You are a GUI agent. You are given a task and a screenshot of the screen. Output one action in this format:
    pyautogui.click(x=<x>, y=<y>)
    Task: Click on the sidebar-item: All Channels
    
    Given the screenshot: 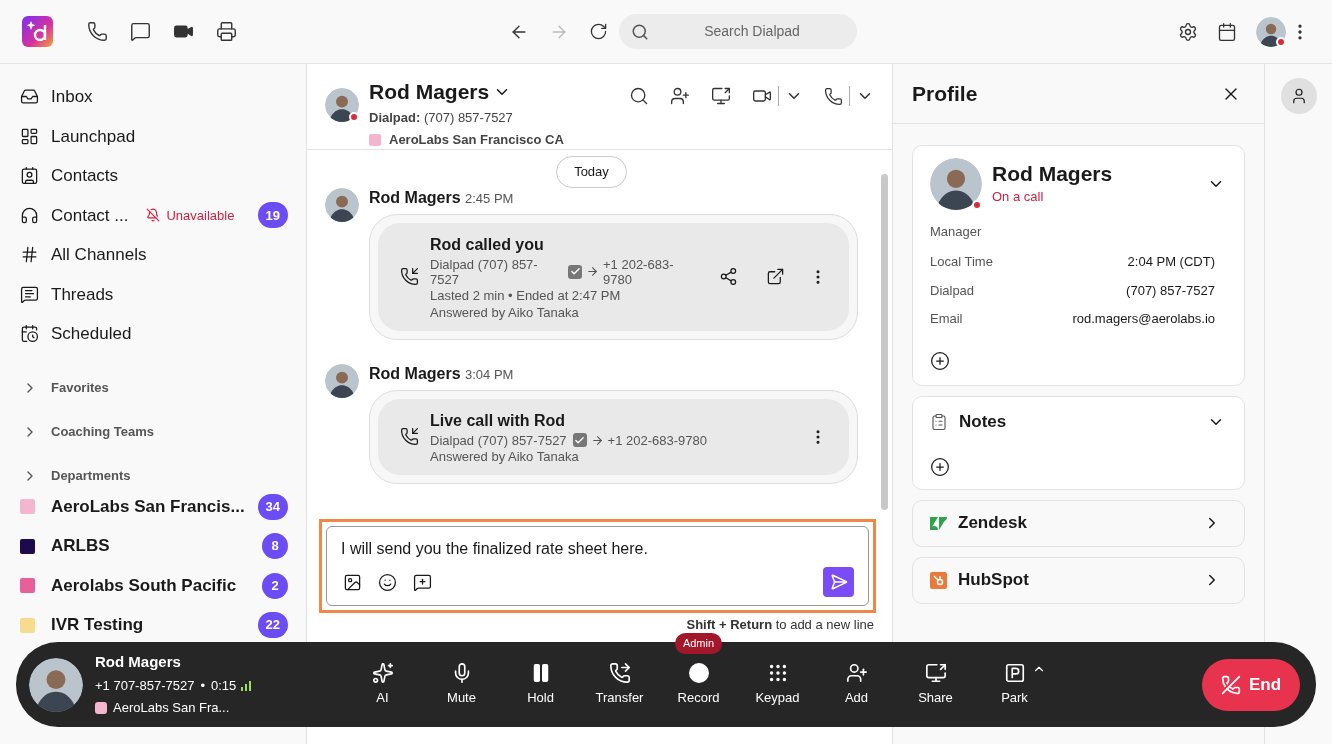 What is the action you would take?
    pyautogui.click(x=154, y=255)
    